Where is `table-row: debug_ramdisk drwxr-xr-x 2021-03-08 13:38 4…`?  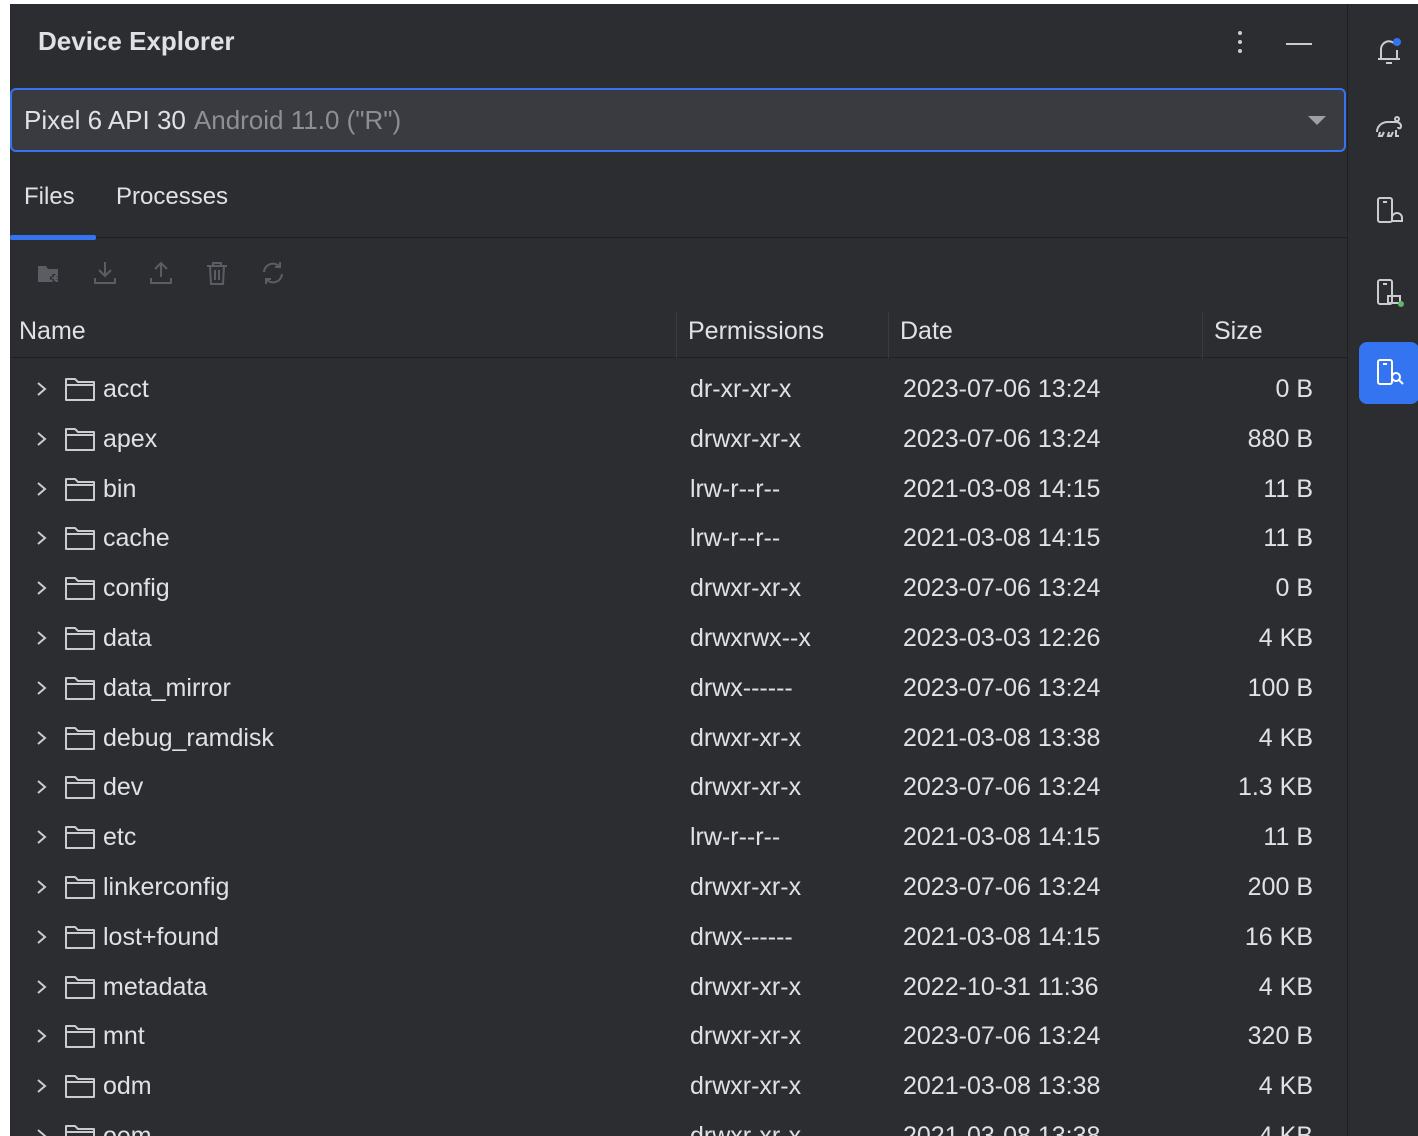 table-row: debug_ramdisk drwxr-xr-x 2021-03-08 13:38 4… is located at coordinates (678, 738).